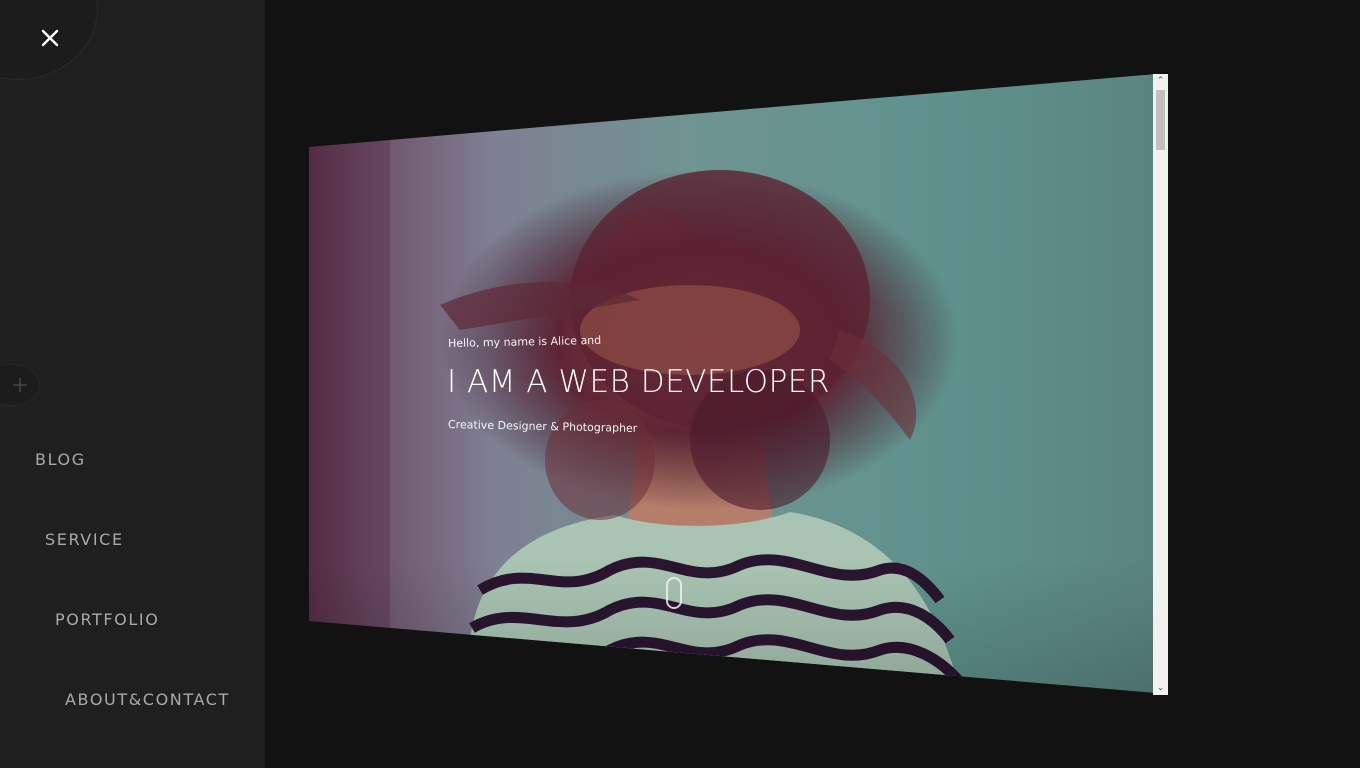  What do you see at coordinates (1160, 688) in the screenshot?
I see `scroll-down-arrow: ⌄` at bounding box center [1160, 688].